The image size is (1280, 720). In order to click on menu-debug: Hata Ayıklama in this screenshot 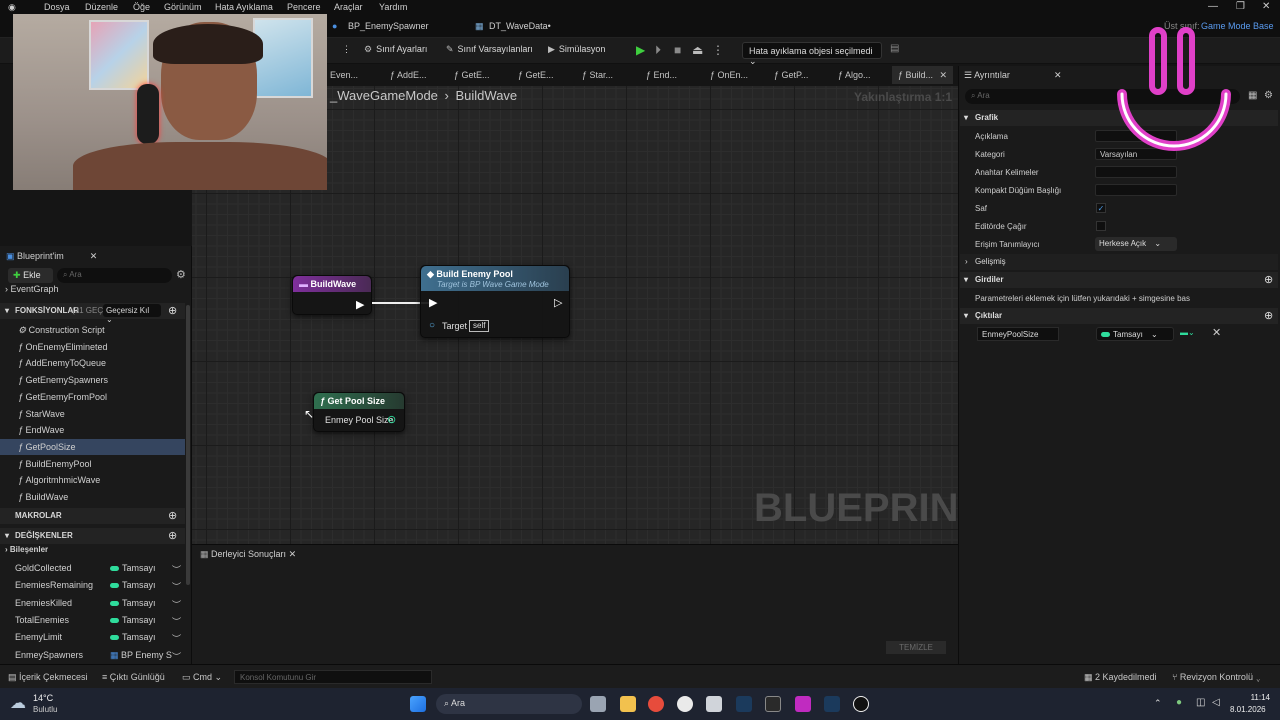, I will do `click(244, 7)`.